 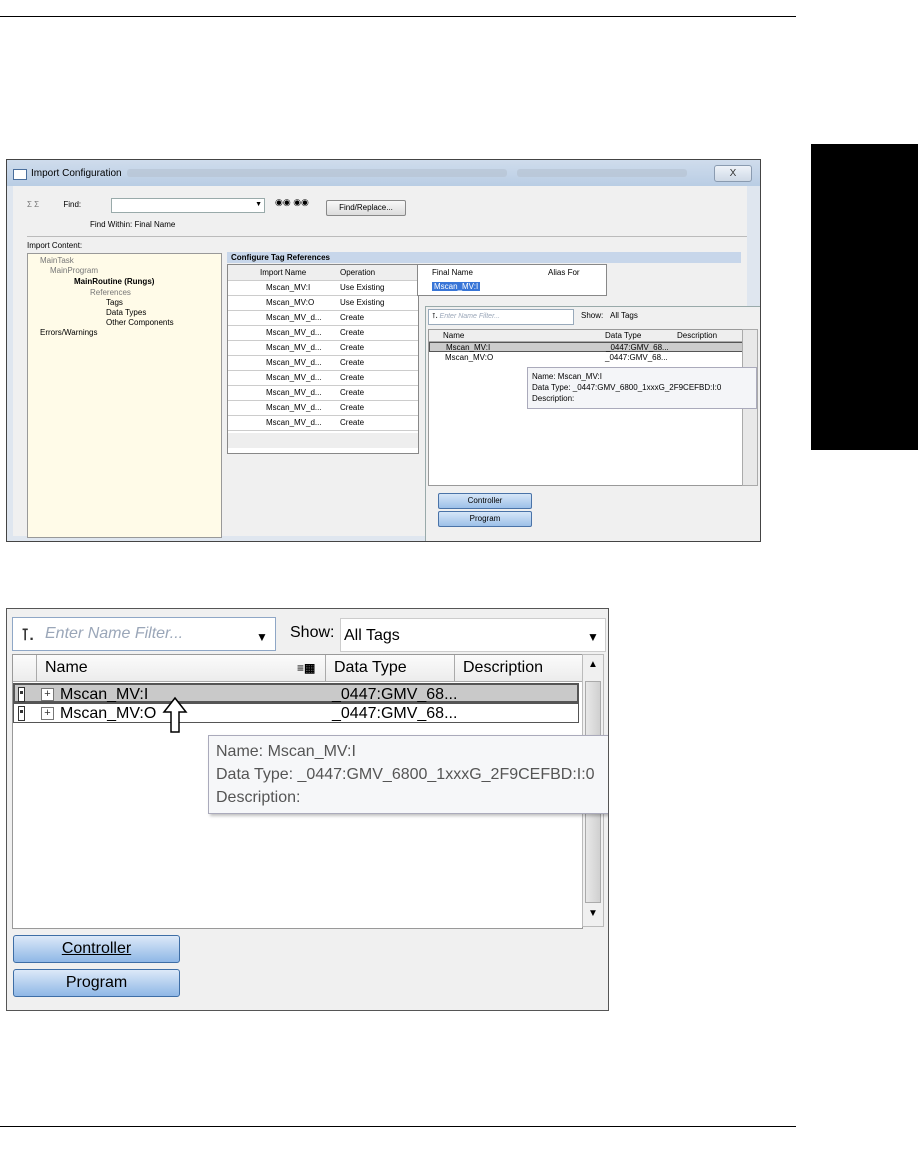 I want to click on filter-icon: ⊺., so click(x=27, y=635).